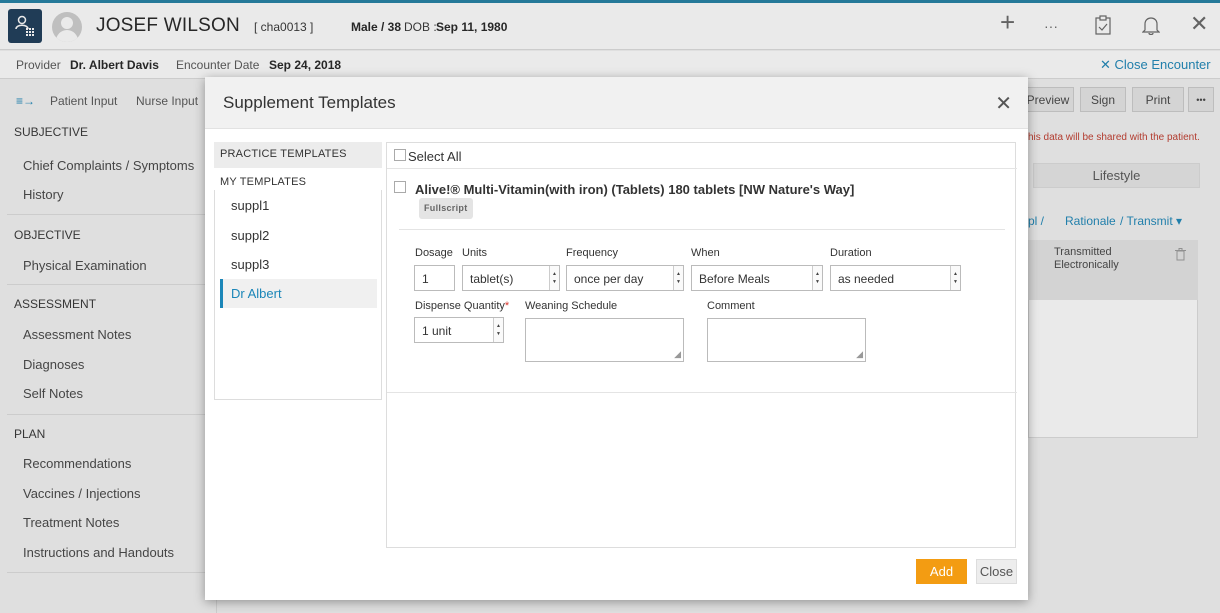 Image resolution: width=1220 pixels, height=613 pixels. Describe the element at coordinates (446, 208) in the screenshot. I see `fullscript-badge: Fullscript` at that location.